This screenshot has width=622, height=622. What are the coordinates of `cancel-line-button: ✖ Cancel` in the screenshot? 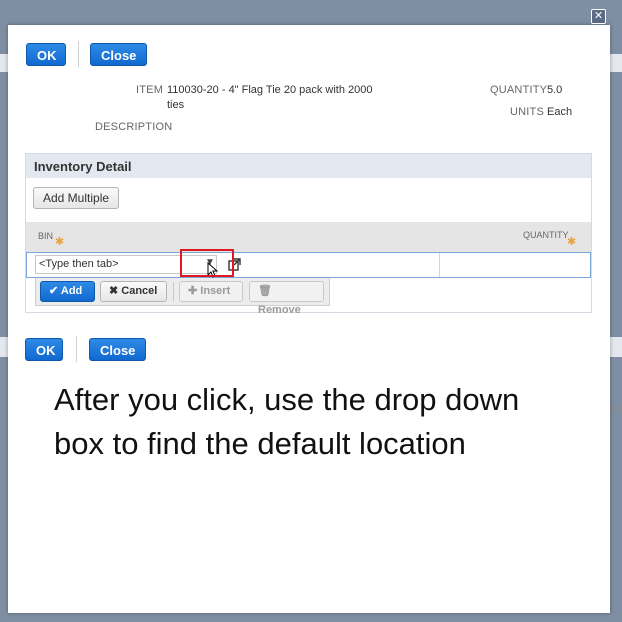 It's located at (133, 291).